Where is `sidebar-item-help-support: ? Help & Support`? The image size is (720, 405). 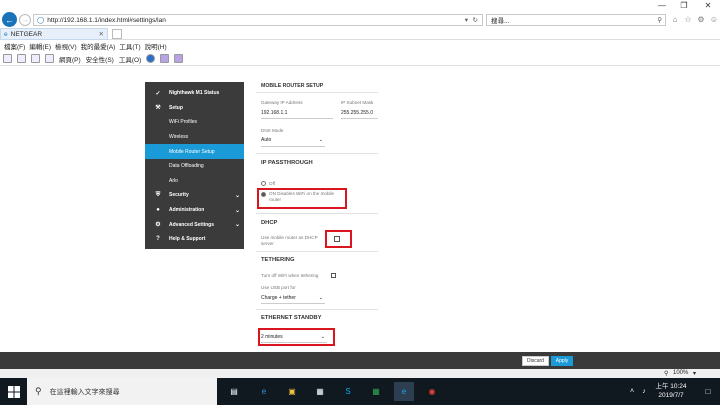 sidebar-item-help-support: ? Help & Support is located at coordinates (194, 239).